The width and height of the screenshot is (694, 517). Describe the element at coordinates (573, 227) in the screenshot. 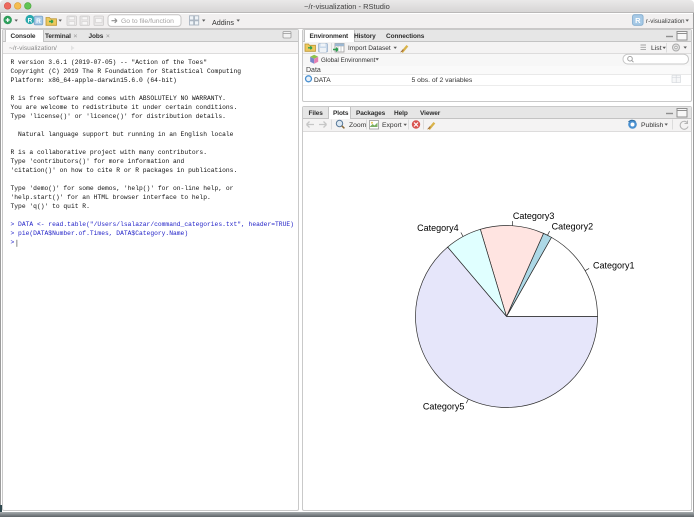

I see `svg-text: Category2` at that location.